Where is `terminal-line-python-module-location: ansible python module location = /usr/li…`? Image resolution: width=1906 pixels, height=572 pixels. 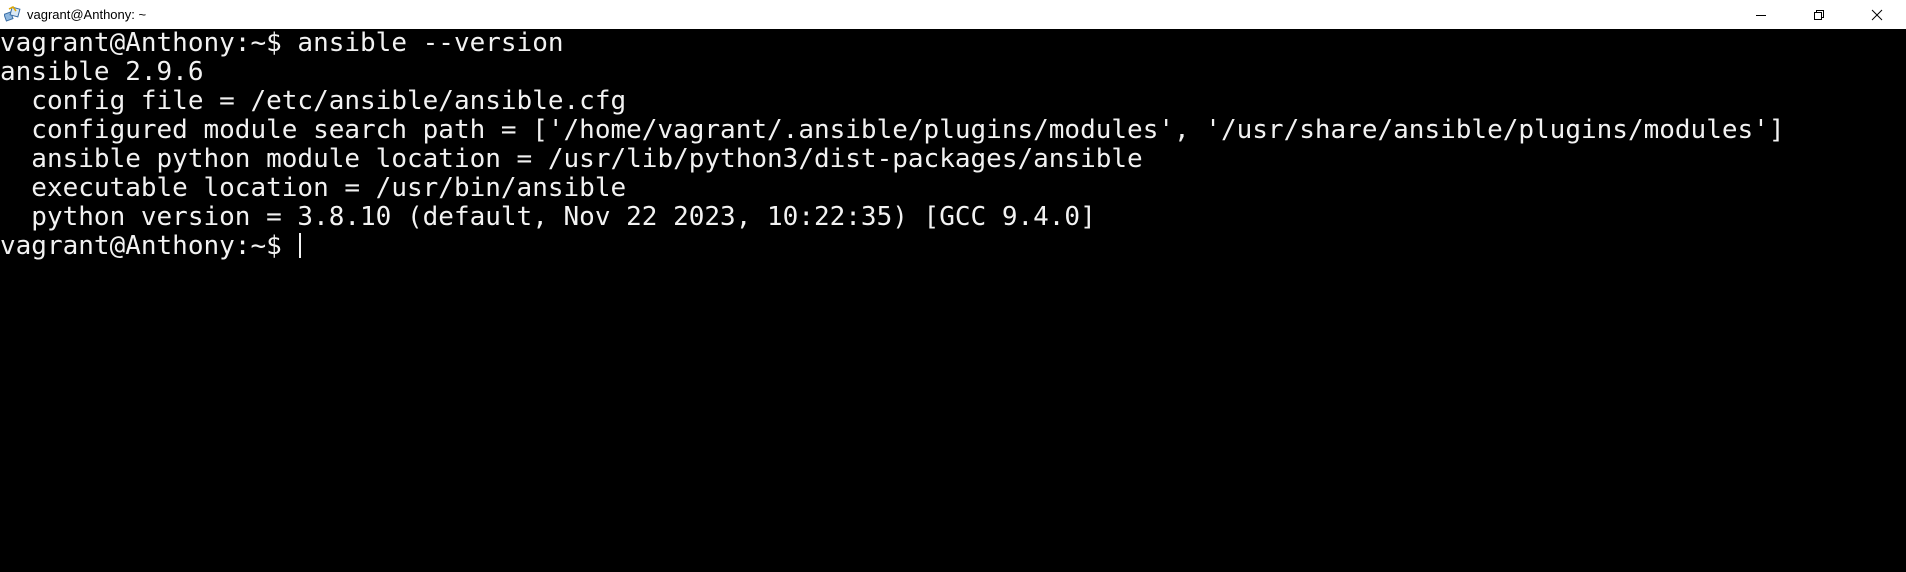
terminal-line-python-module-location: ansible python module location = /usr/li… is located at coordinates (571, 159).